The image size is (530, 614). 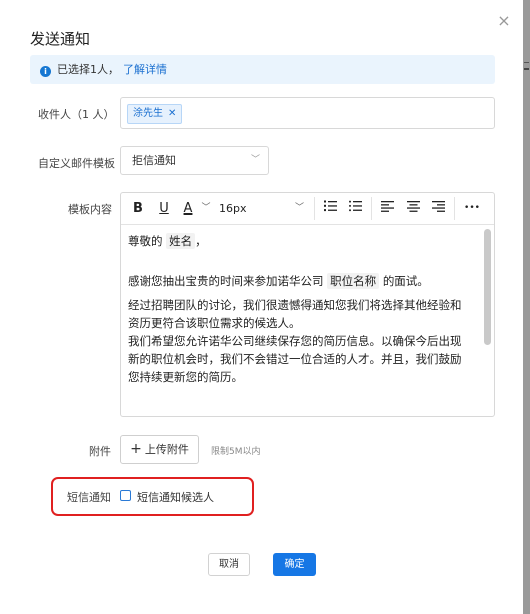 What do you see at coordinates (294, 564) in the screenshot?
I see `confirm-button: 确定` at bounding box center [294, 564].